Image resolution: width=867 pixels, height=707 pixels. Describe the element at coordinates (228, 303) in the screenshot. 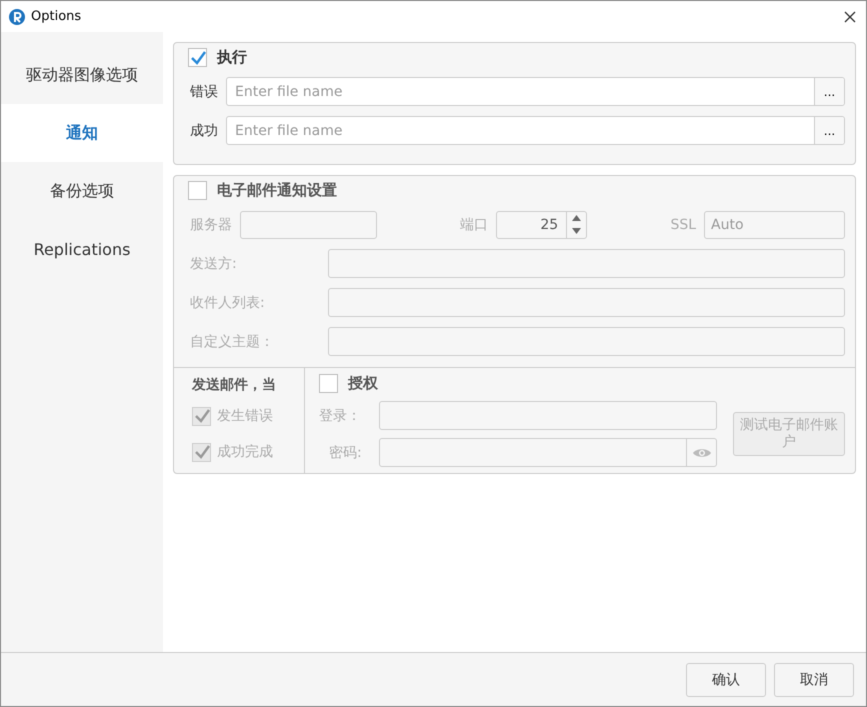

I see `field-label: 收件人列表:` at that location.